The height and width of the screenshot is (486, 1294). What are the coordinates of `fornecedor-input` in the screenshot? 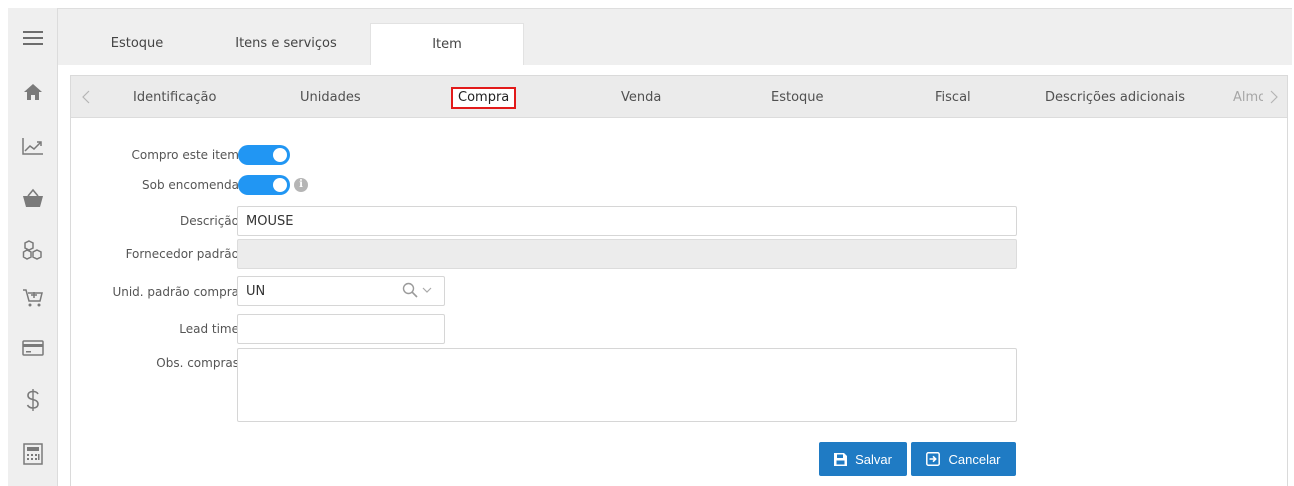 It's located at (627, 254).